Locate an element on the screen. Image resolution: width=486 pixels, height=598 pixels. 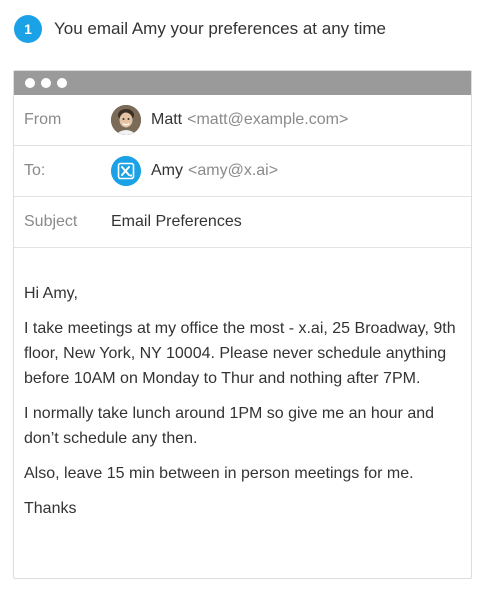
recipient-name: Amy is located at coordinates (167, 170).